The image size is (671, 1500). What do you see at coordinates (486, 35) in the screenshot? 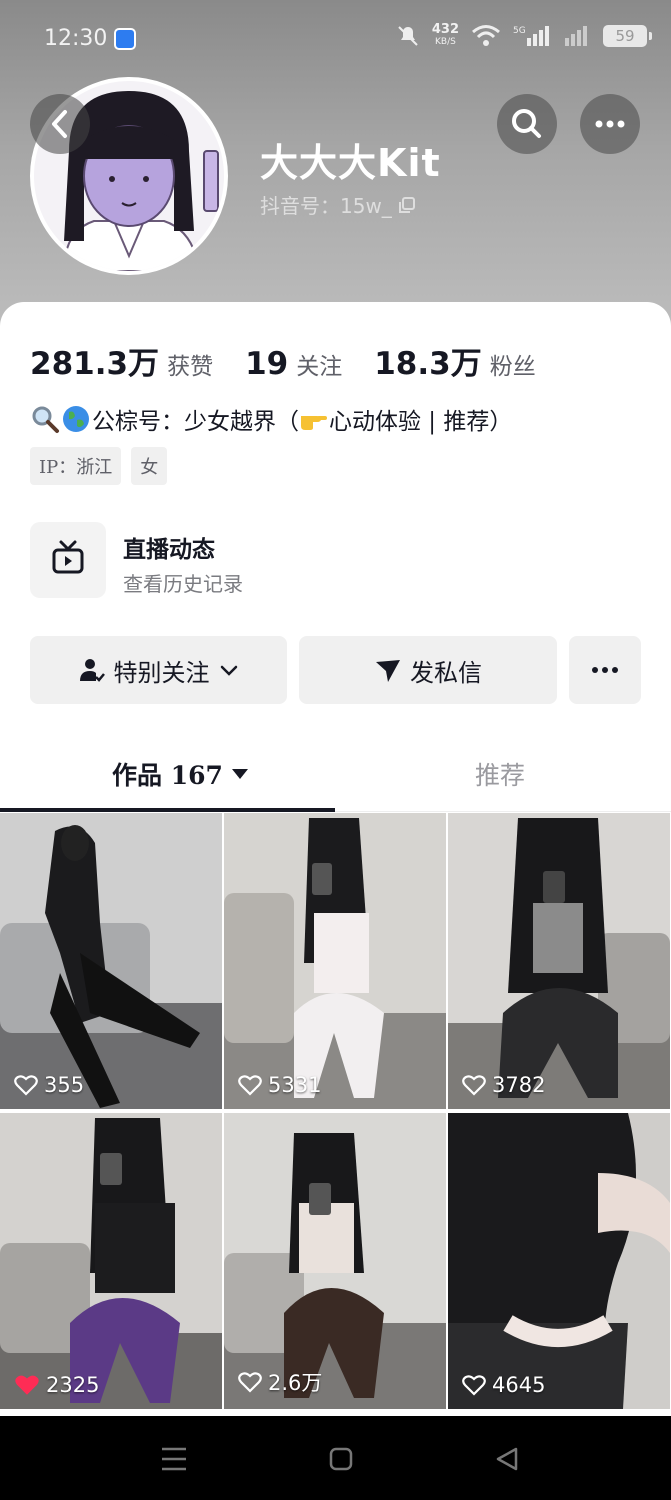
I see `wifi-icon` at bounding box center [486, 35].